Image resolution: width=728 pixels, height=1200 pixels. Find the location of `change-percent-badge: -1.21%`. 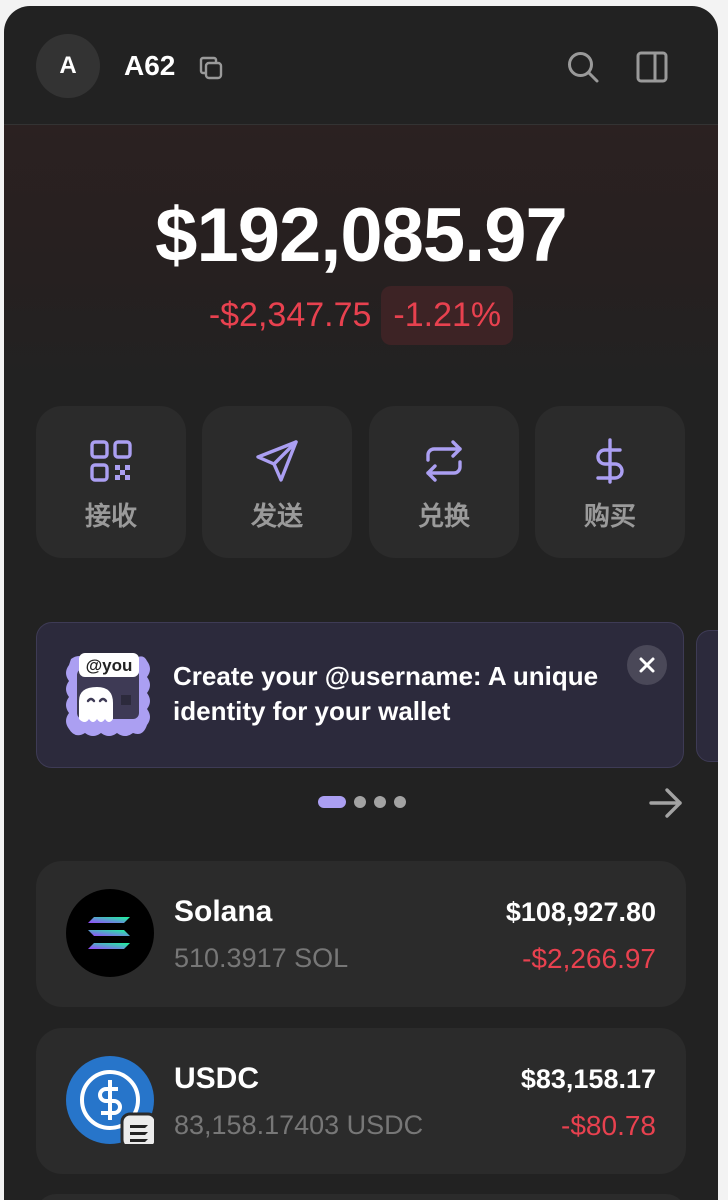

change-percent-badge: -1.21% is located at coordinates (447, 315).